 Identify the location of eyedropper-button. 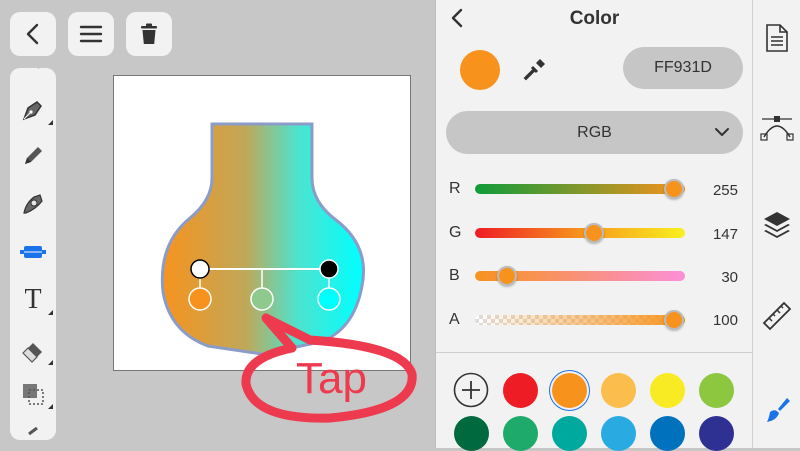
(534, 70).